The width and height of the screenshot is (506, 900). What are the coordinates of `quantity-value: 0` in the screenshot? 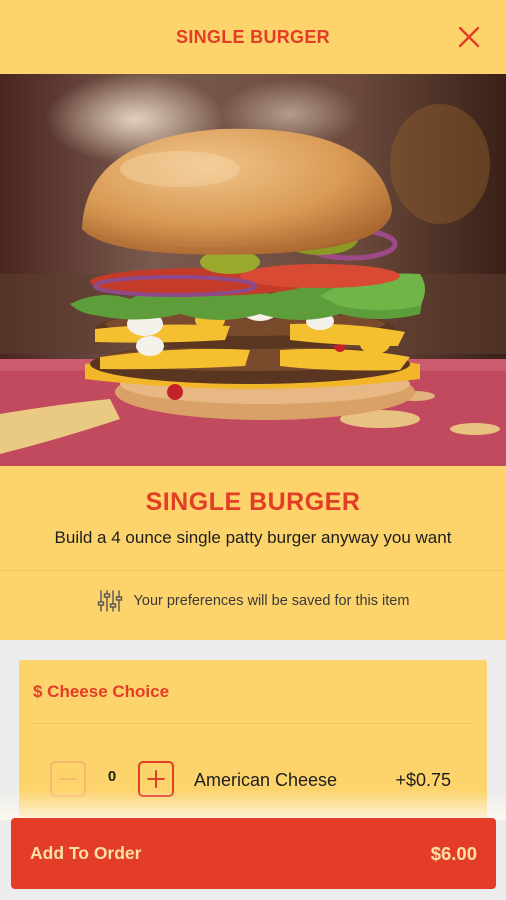 It's located at (112, 776).